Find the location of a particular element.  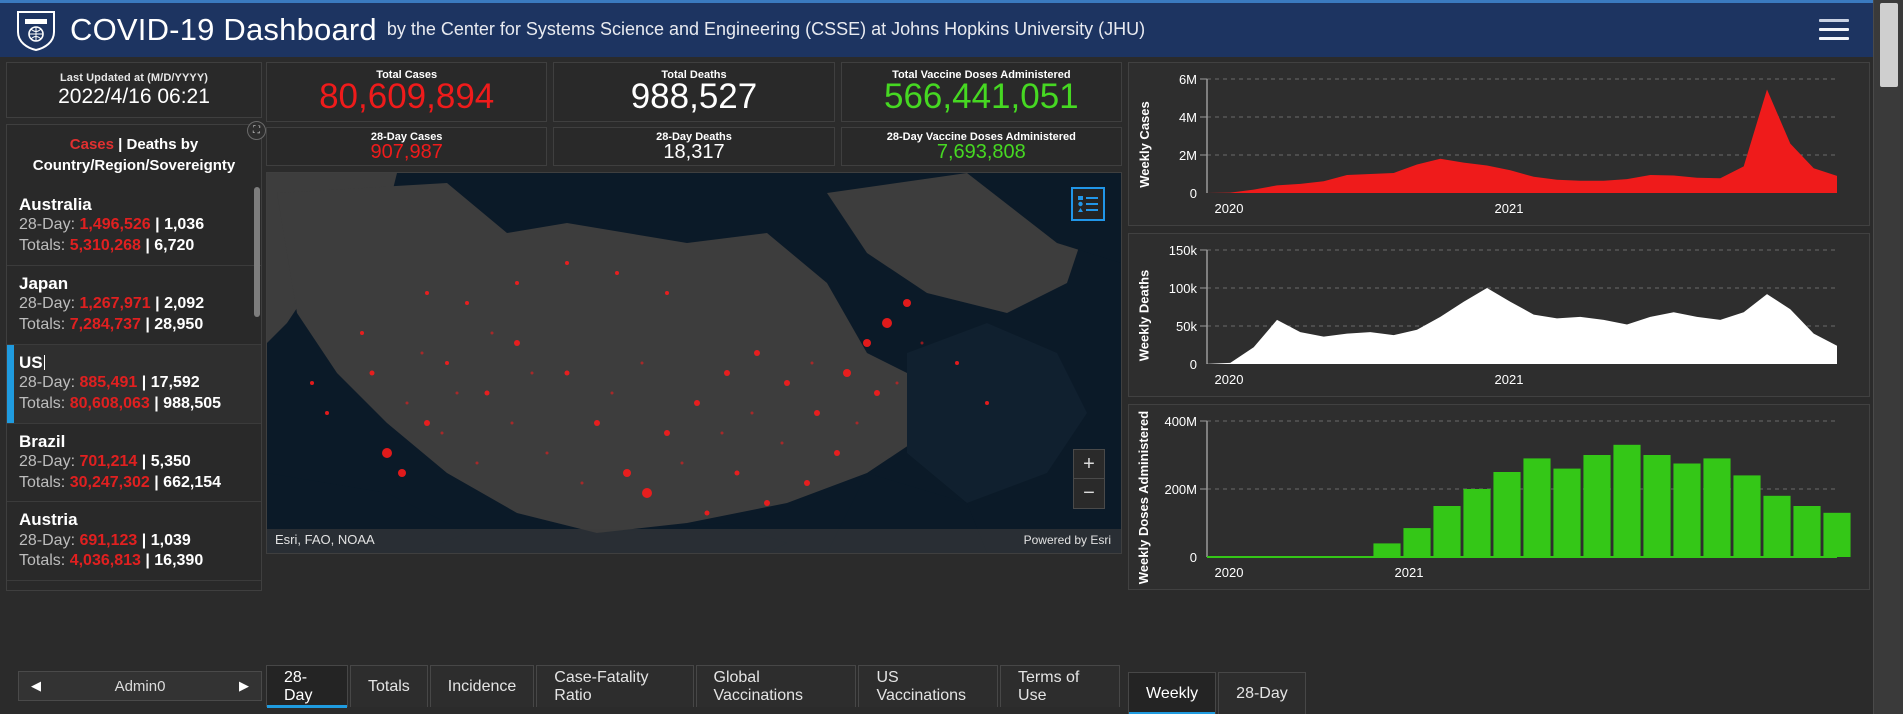

total-cases: 5,310,268 is located at coordinates (105, 246).